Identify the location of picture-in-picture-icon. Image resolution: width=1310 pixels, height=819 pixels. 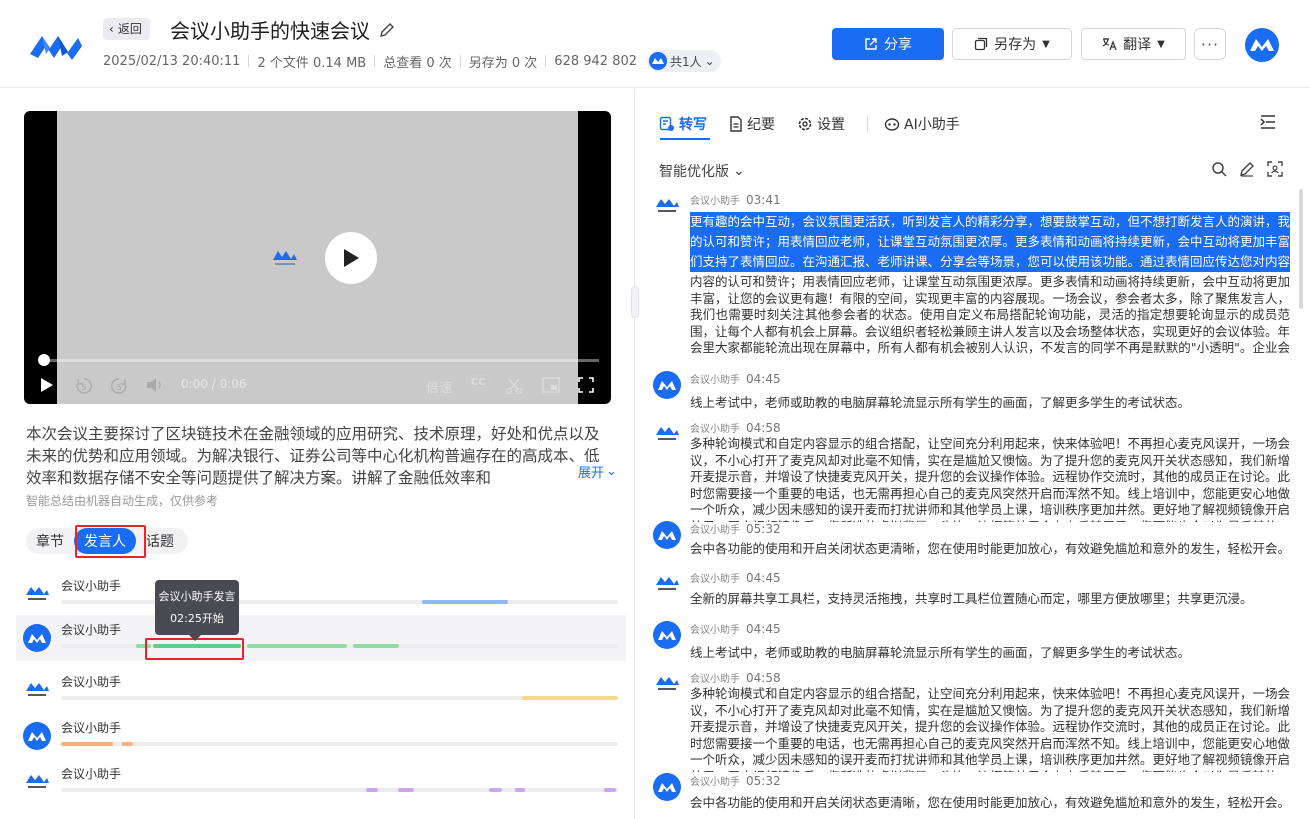
(551, 385).